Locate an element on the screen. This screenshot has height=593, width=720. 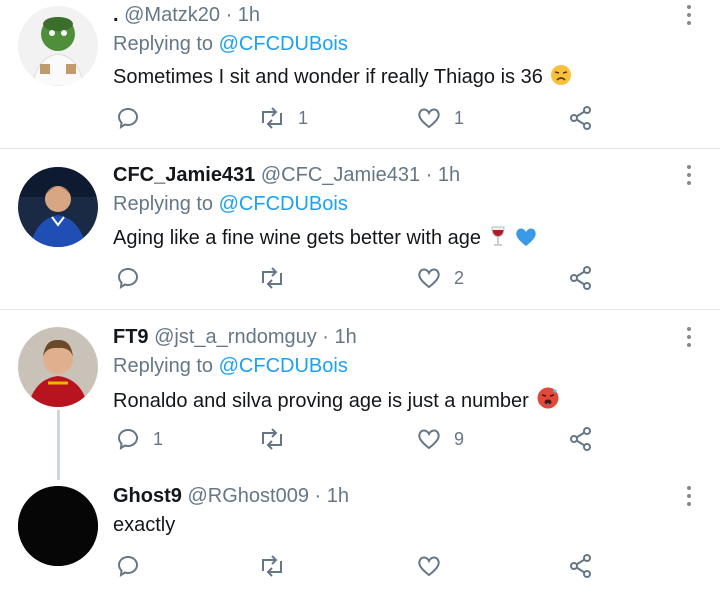
display-name: . is located at coordinates (116, 15).